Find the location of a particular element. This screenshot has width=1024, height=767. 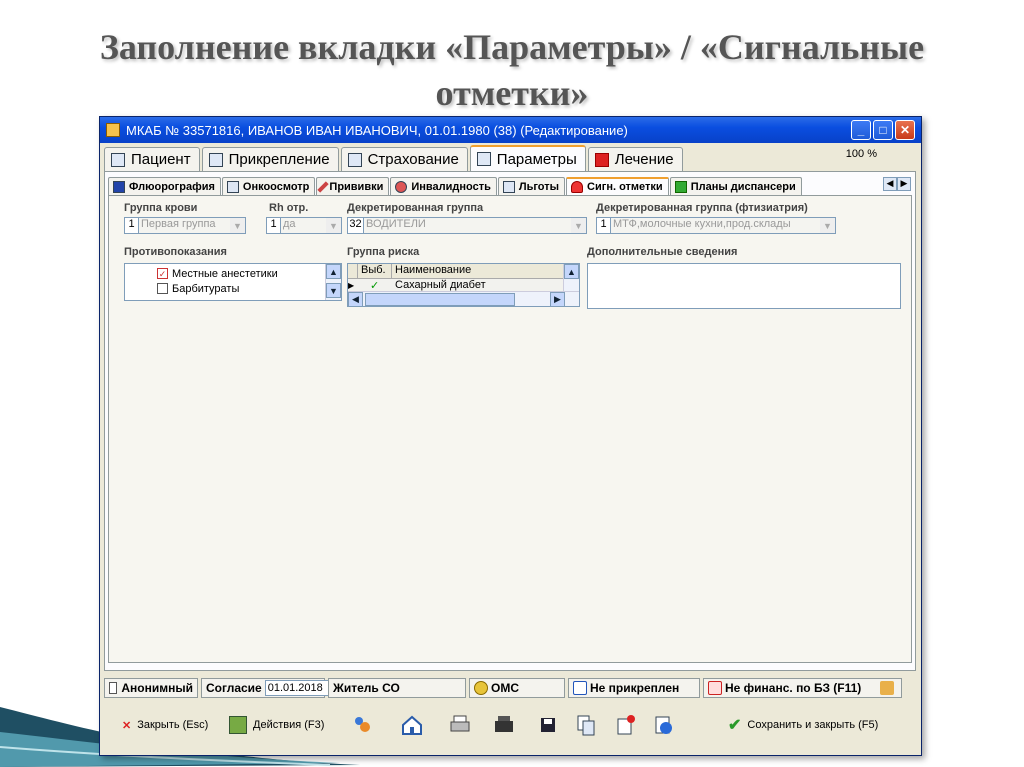

consent-label: Согласие is located at coordinates (234, 688).